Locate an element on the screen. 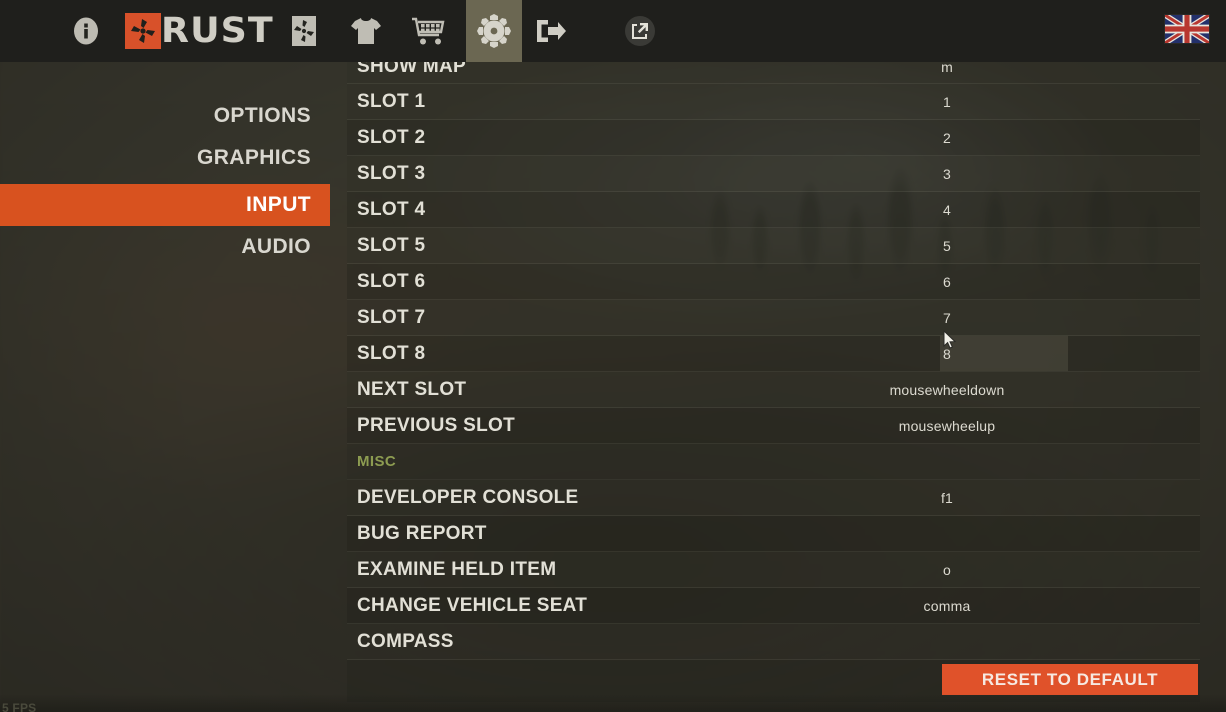 This screenshot has width=1226, height=712. keybind-row-bug-report: BUG REPORT is located at coordinates (773, 534).